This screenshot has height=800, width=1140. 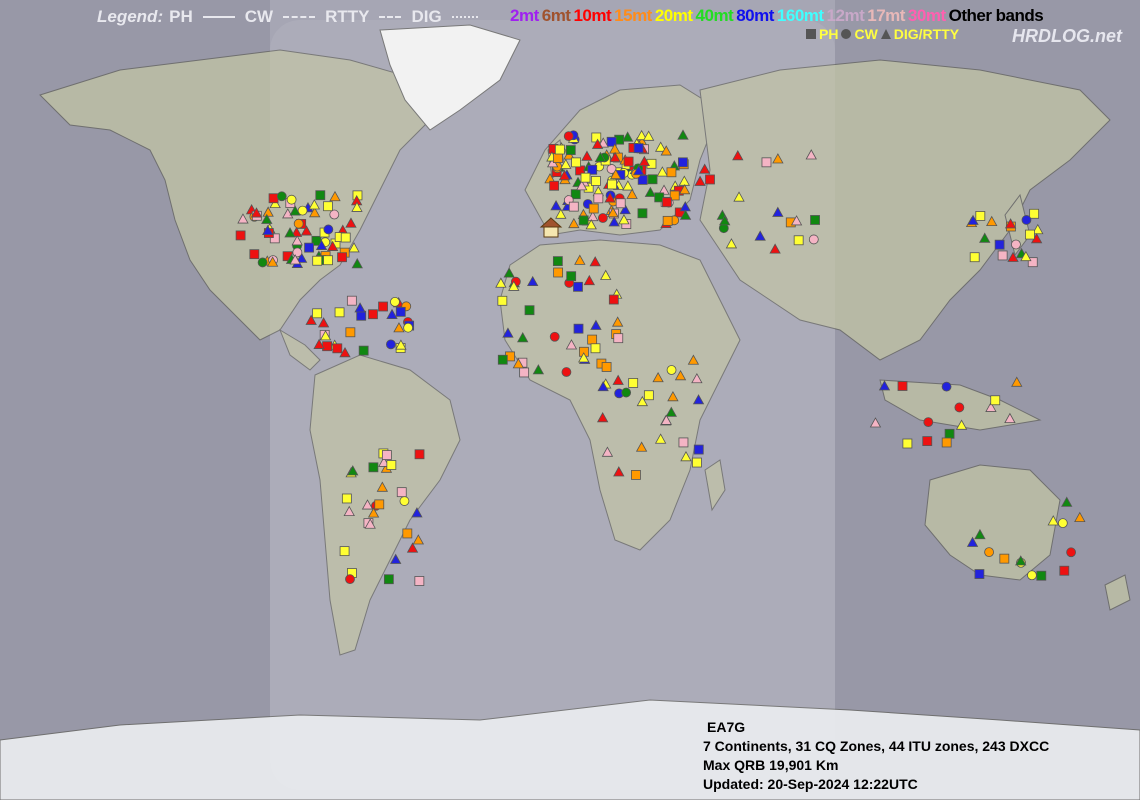 What do you see at coordinates (299, 17) in the screenshot?
I see `dashed-line-icon` at bounding box center [299, 17].